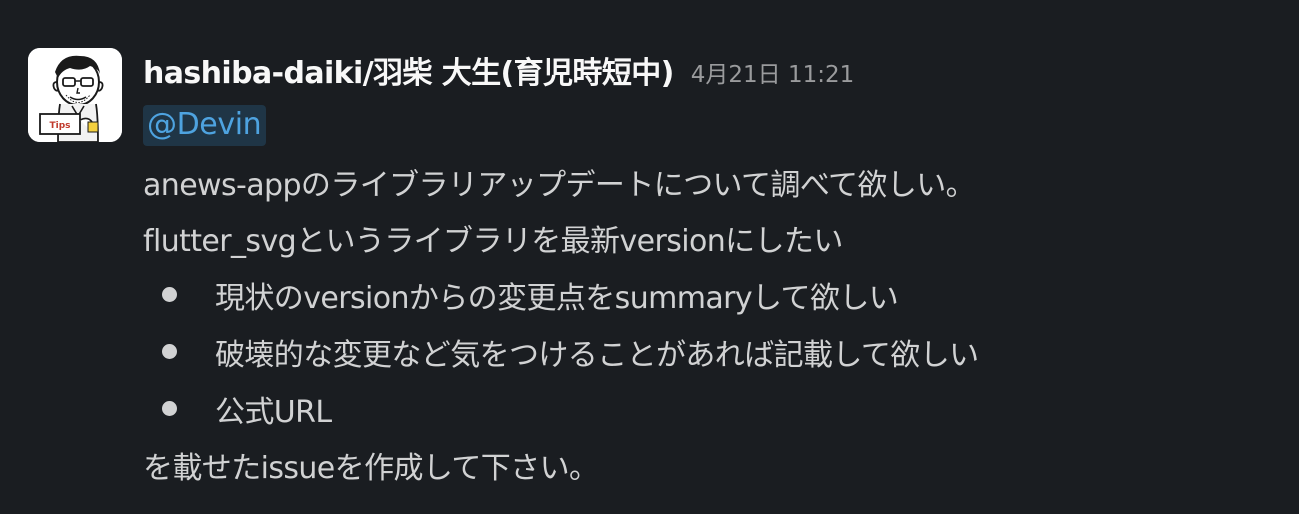 The image size is (1299, 514). What do you see at coordinates (559, 185) in the screenshot?
I see `message-line-1: anews-appのライブラリアップデートについて調べて欲しい。` at bounding box center [559, 185].